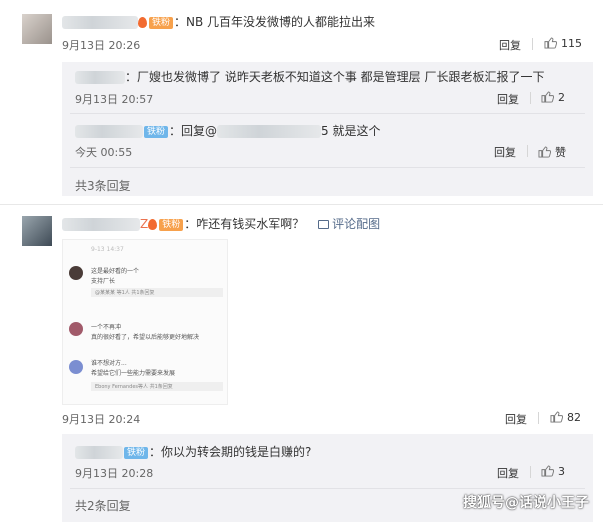  I want to click on like-button: 115, so click(563, 43).